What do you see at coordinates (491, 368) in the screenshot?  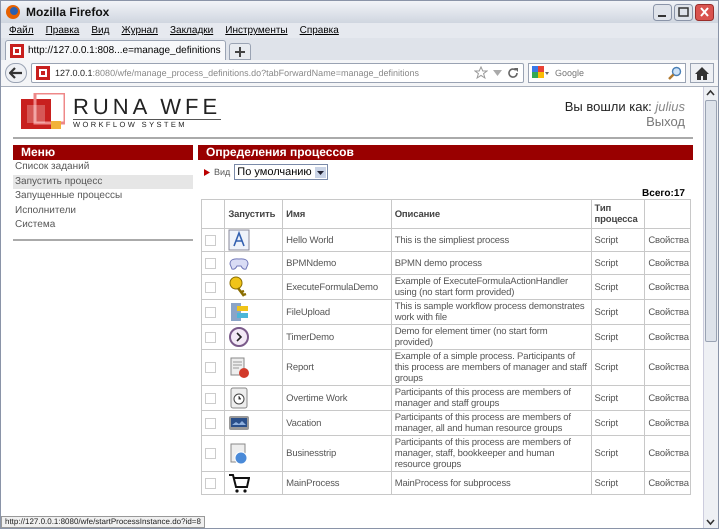 I see `process-description: Example of a simple process. Participants of this process are members of manager and staff groups` at bounding box center [491, 368].